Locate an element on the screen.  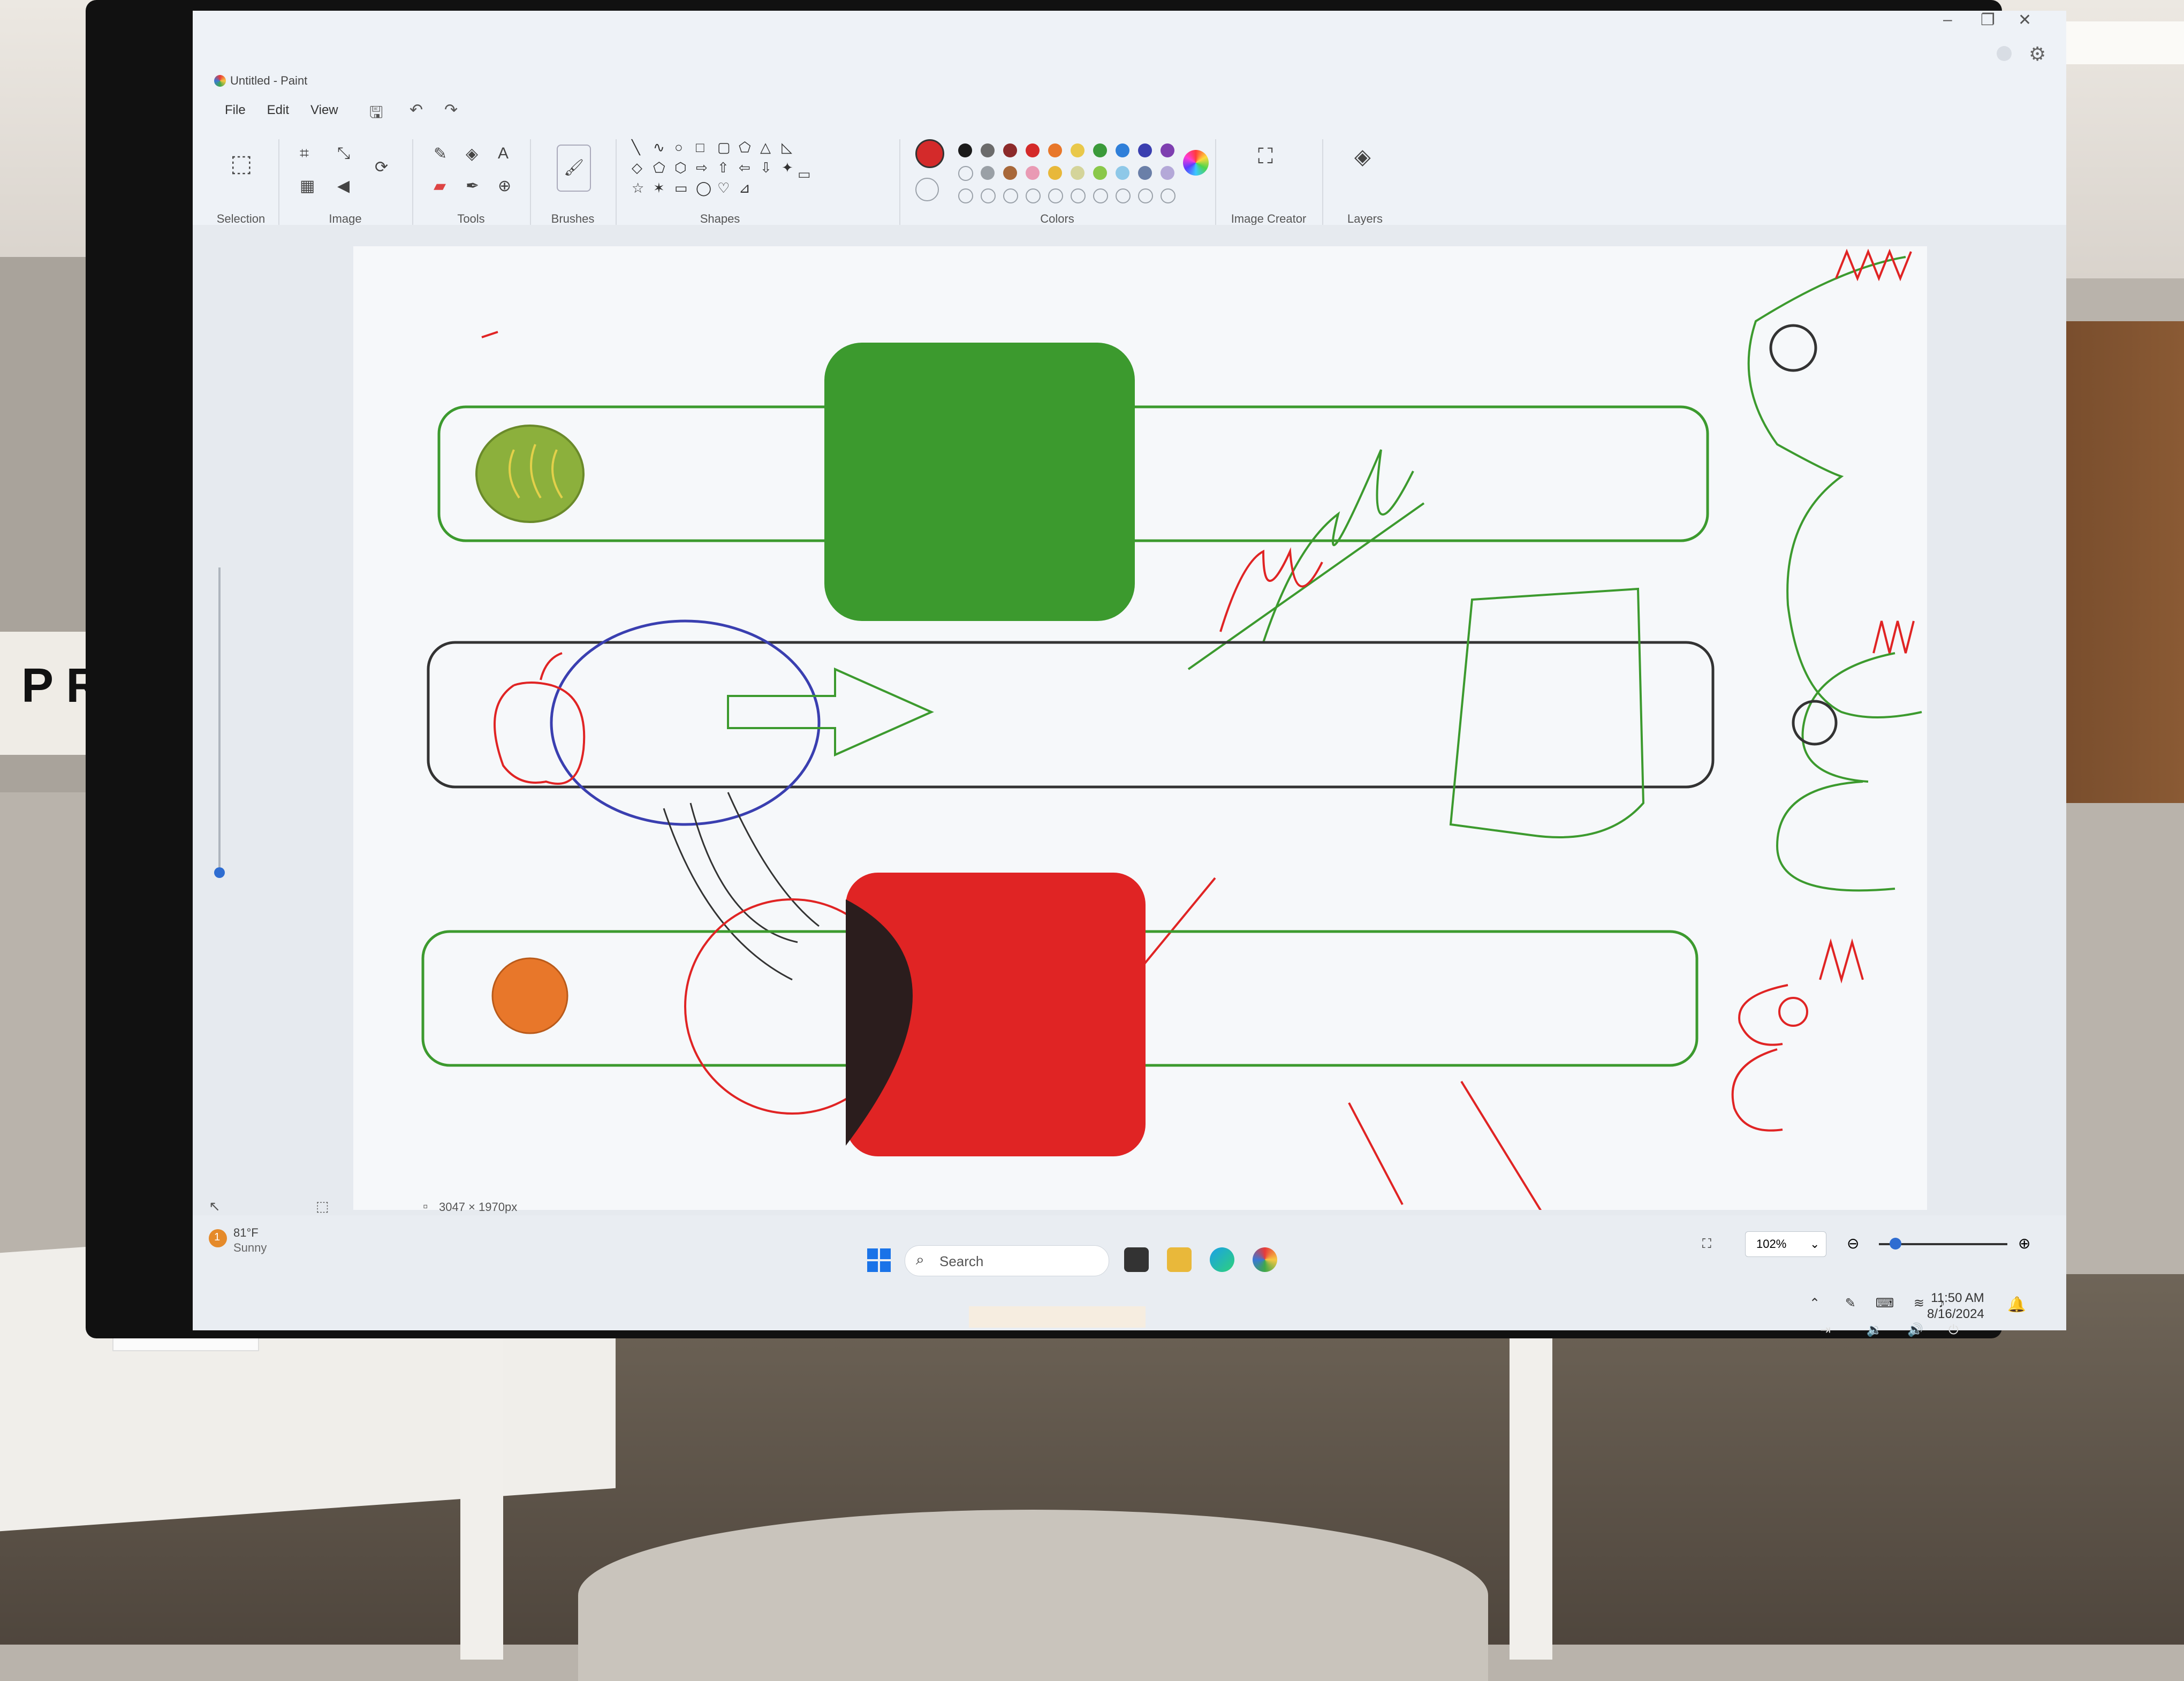
windows-start-icon is located at coordinates (879, 1260).